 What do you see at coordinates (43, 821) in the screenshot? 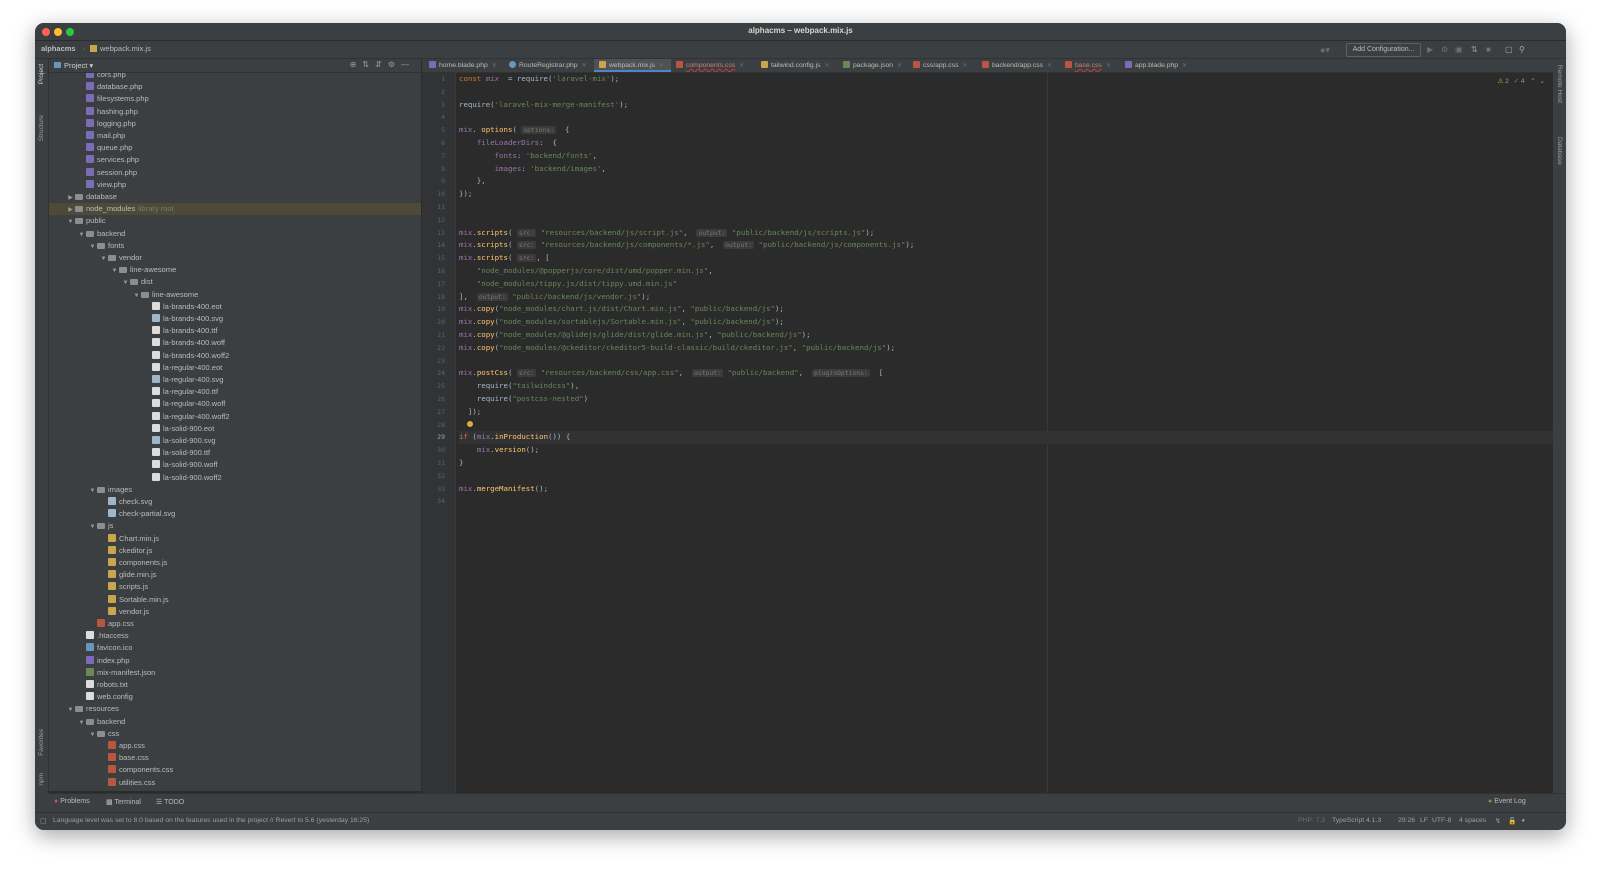
I see `status-toggle-icon: ▢` at bounding box center [43, 821].